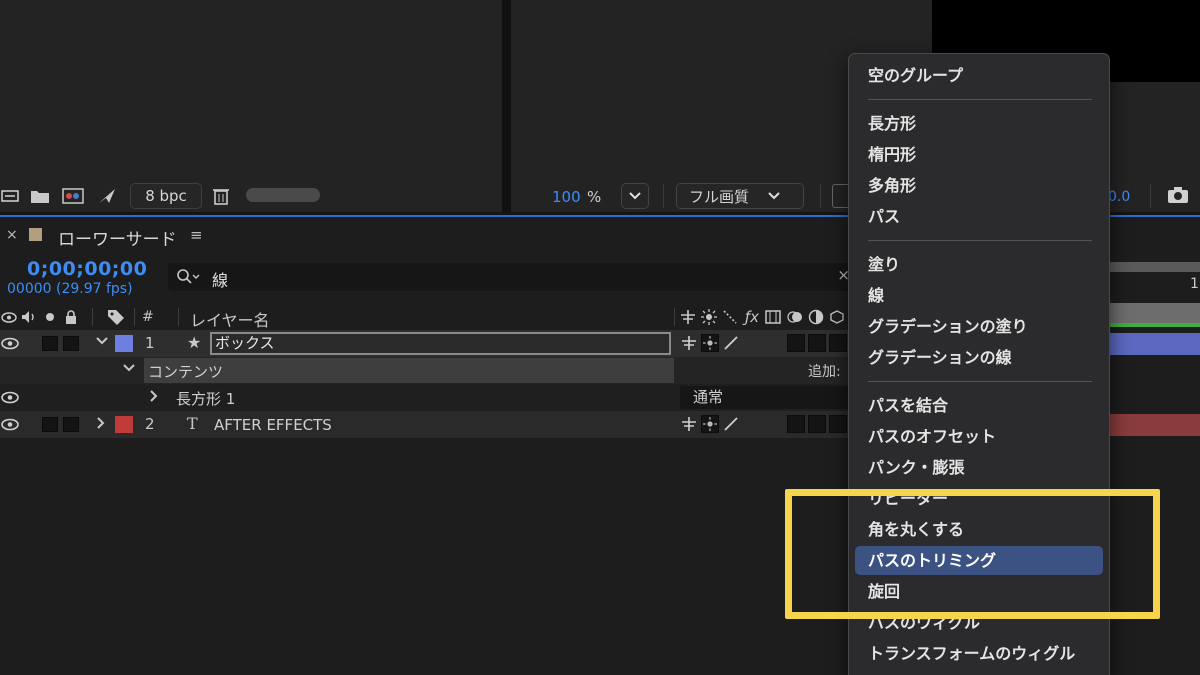 This screenshot has width=1200, height=675. I want to click on contents-label: コンテンツ, so click(186, 372).